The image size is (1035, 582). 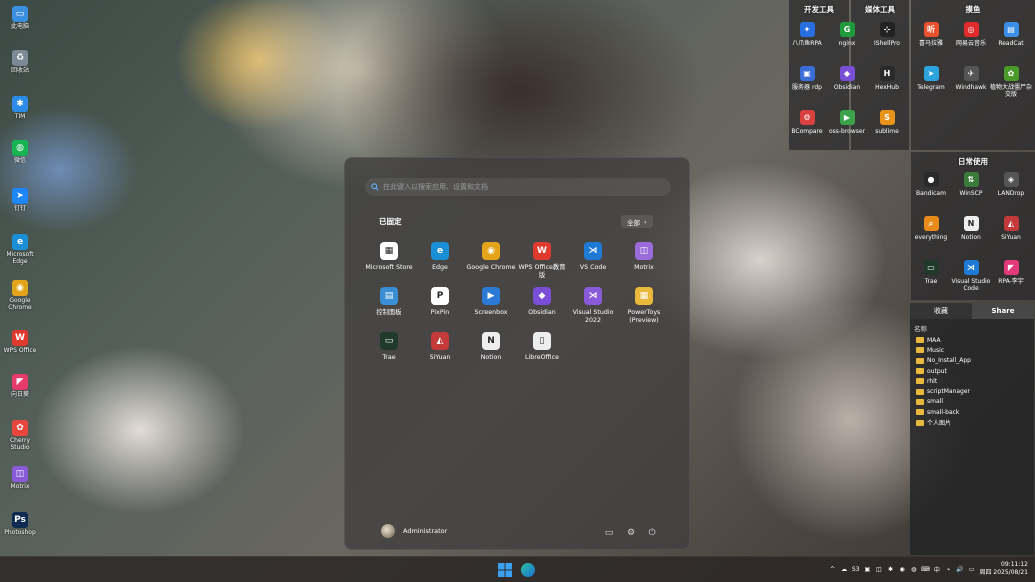 I want to click on start-search-input, so click(x=523, y=187).